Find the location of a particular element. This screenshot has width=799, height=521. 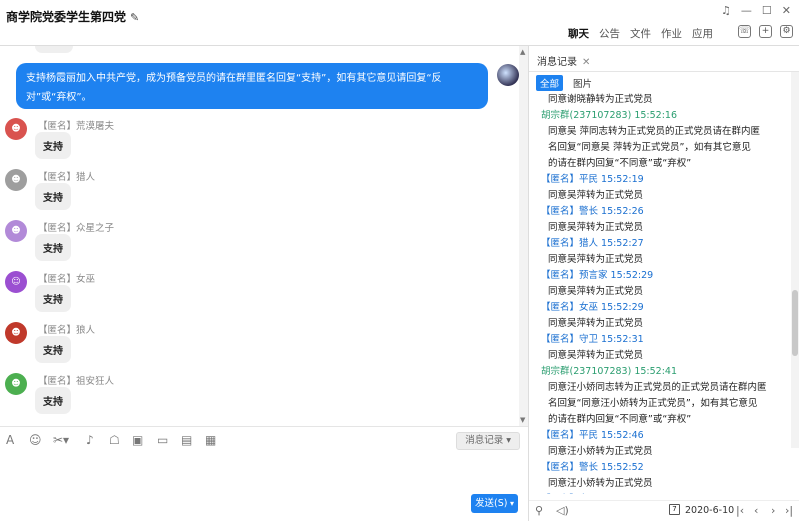

history-panel-header: 消息记录 ✕ is located at coordinates (664, 59).